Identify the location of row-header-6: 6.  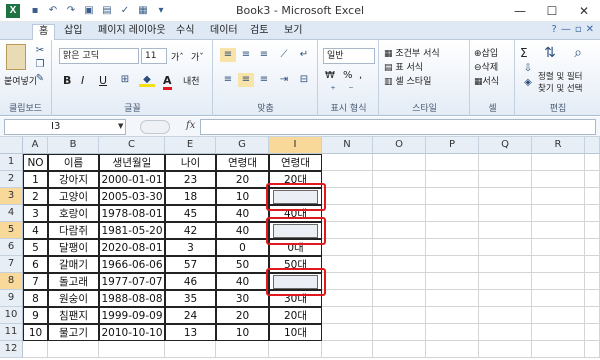
(11, 247).